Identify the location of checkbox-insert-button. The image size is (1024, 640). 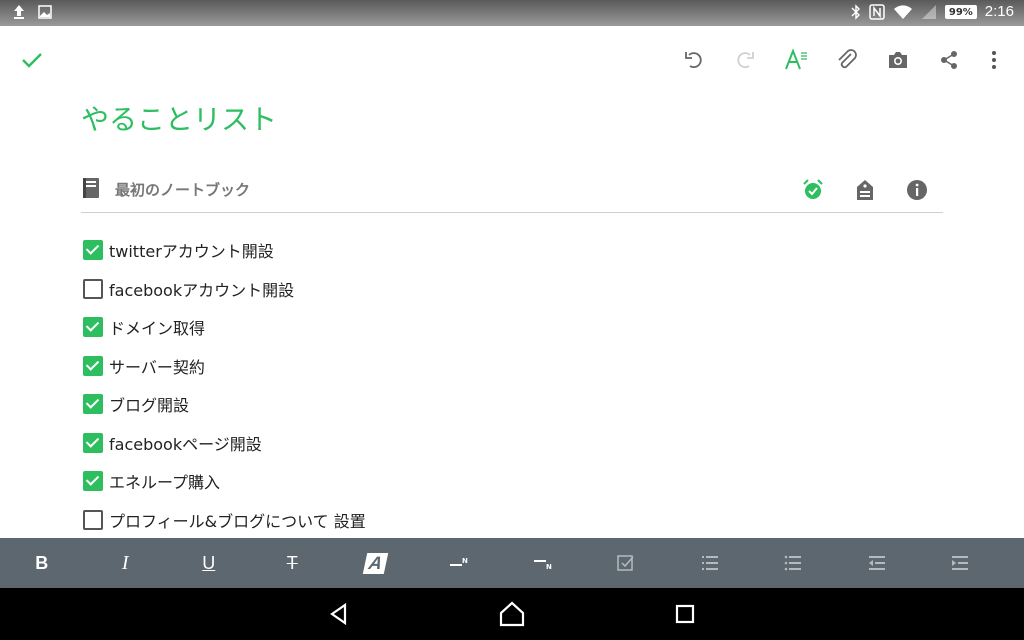
(627, 563).